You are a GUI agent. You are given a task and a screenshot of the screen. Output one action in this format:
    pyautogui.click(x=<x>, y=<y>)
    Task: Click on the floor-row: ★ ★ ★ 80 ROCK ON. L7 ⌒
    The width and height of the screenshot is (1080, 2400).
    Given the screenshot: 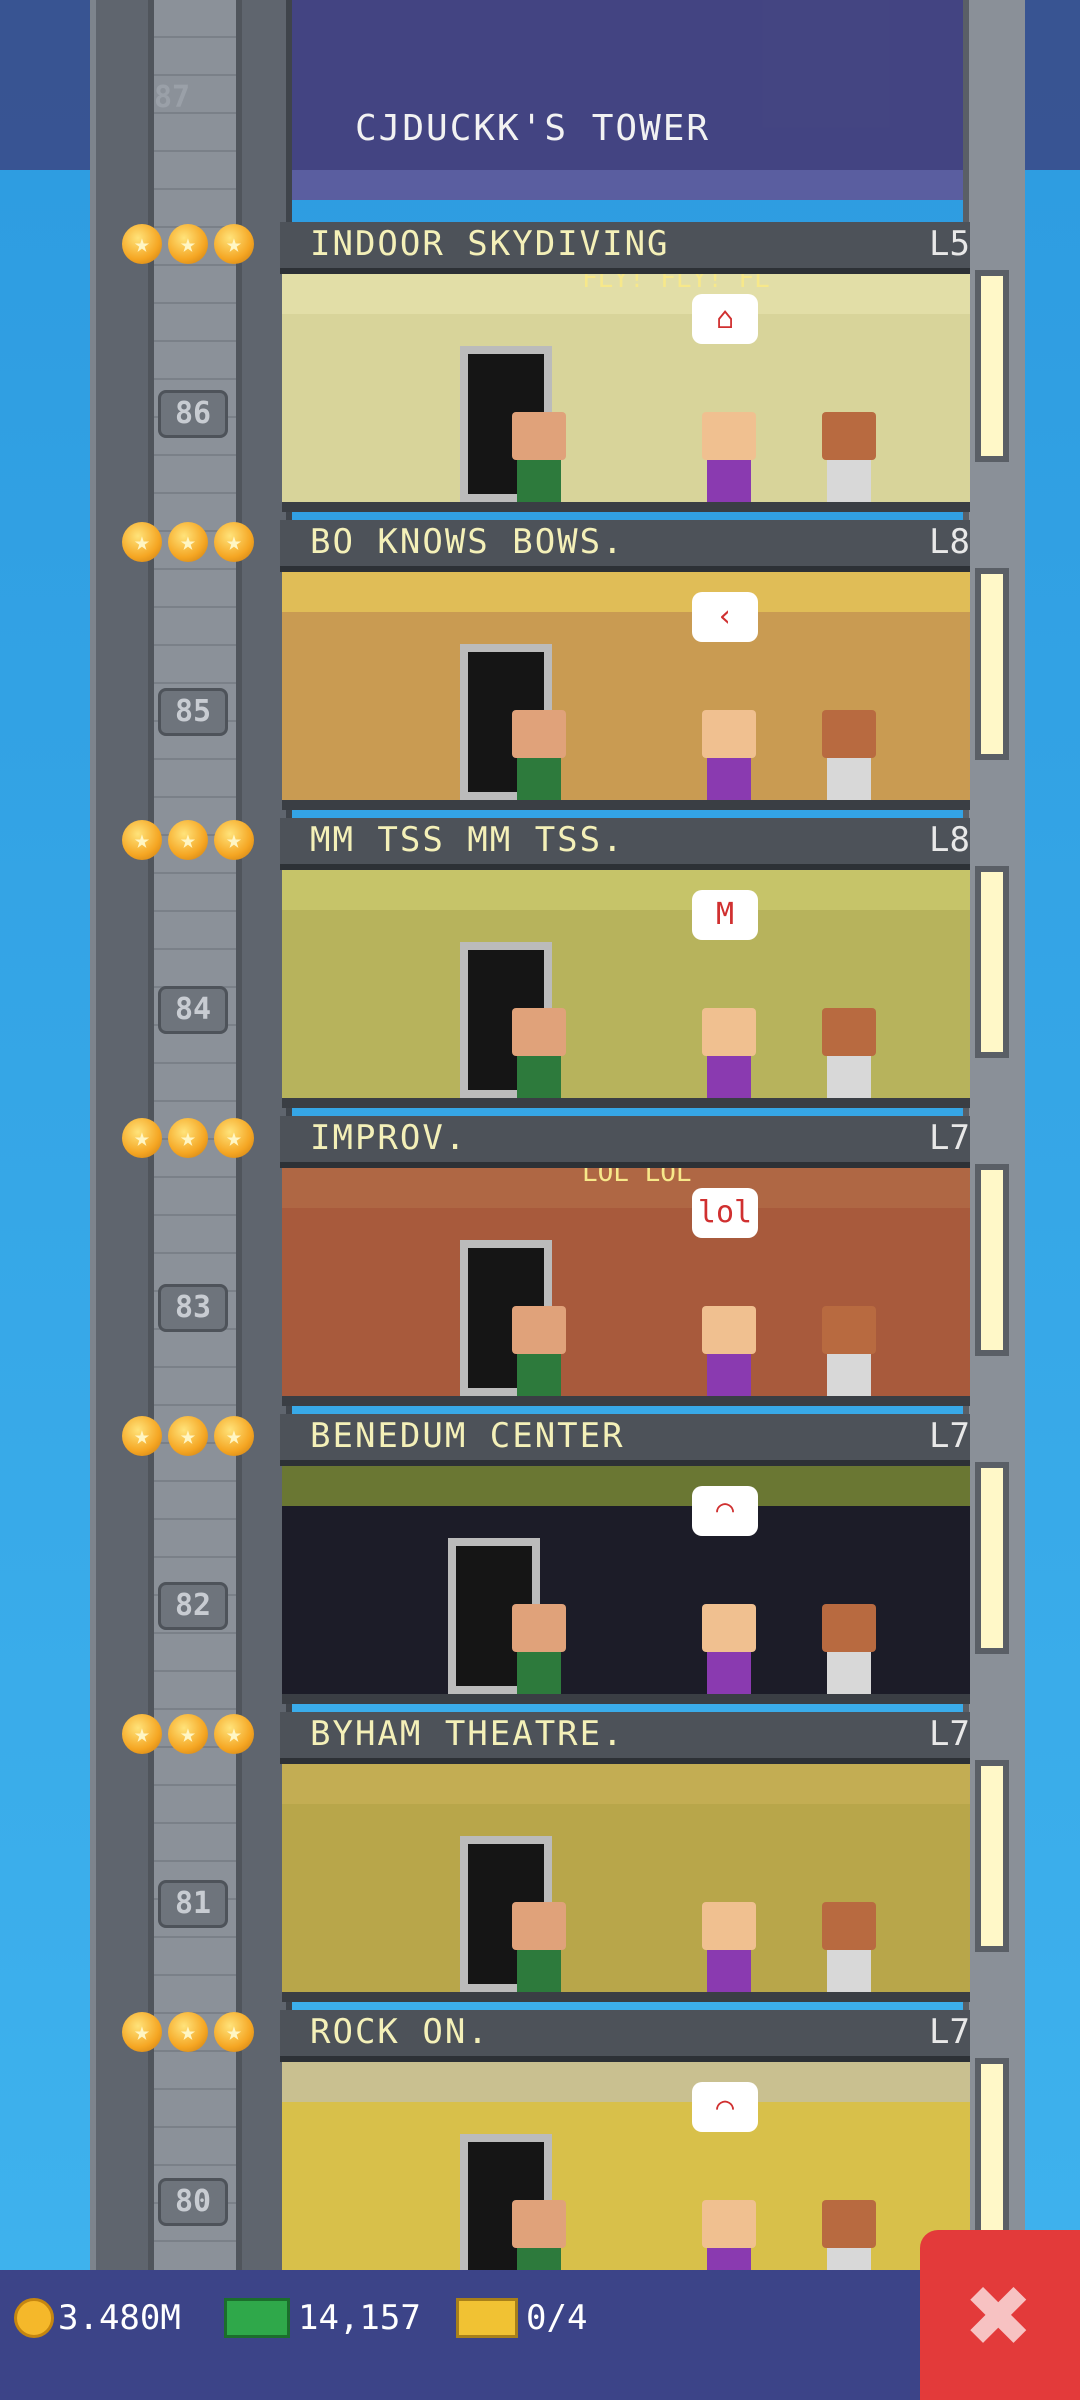 What is the action you would take?
    pyautogui.click(x=557, y=2149)
    